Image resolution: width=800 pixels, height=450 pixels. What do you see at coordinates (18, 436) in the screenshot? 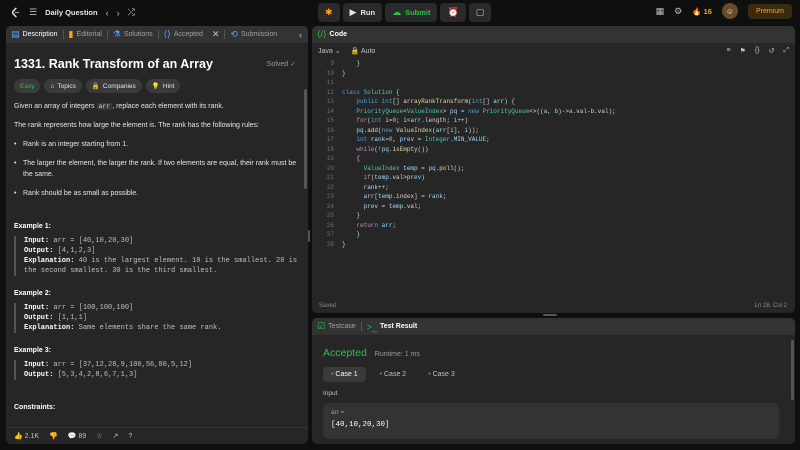
I see `thumbs-up-icon: 👍` at bounding box center [18, 436].